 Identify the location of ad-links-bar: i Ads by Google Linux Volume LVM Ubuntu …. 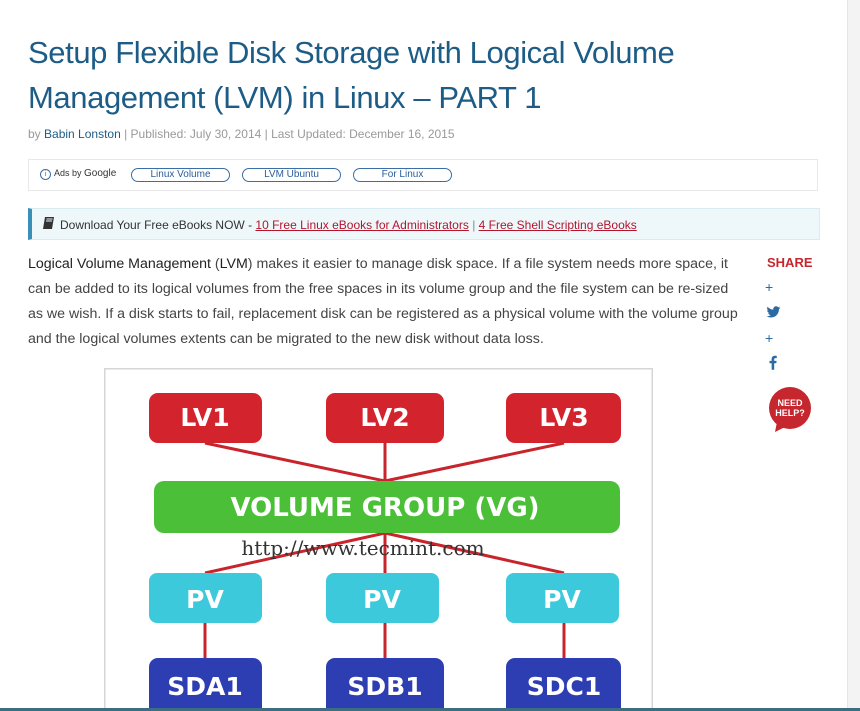
(423, 175).